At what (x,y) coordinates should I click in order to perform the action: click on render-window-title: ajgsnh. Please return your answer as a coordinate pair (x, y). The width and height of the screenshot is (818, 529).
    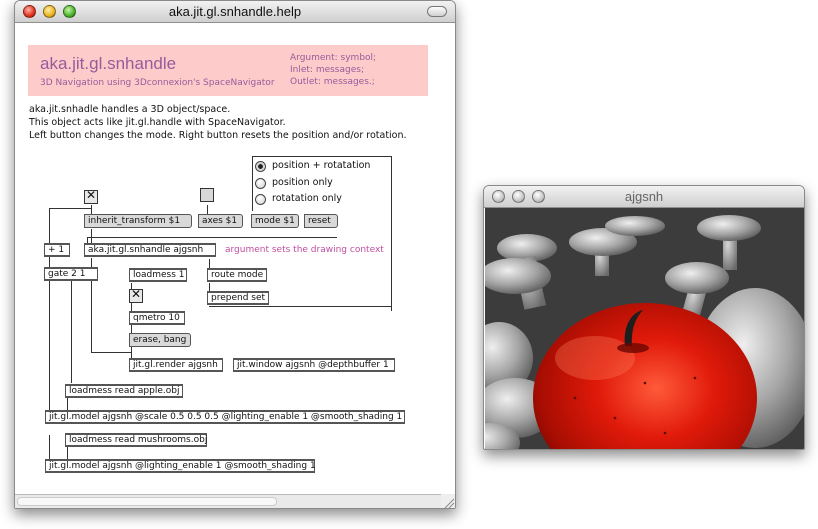
    Looking at the image, I should click on (644, 196).